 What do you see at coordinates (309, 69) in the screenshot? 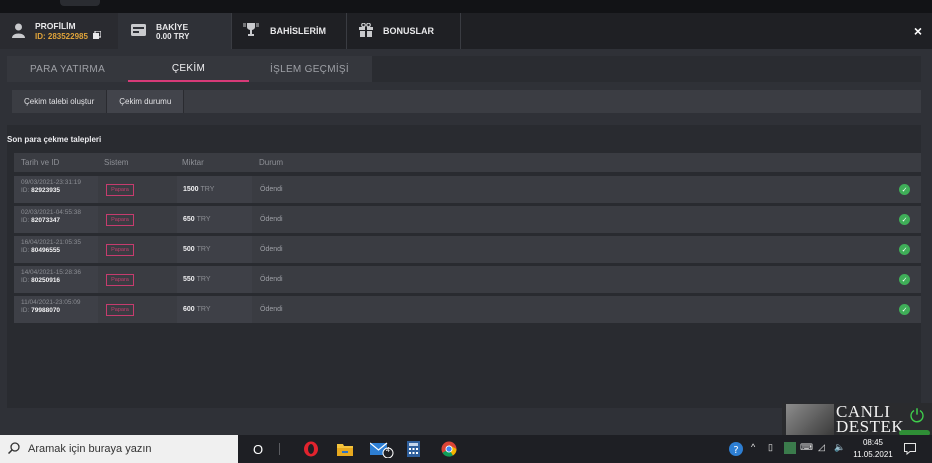
I see `tab-history: İŞLEM GEÇMİŞİ` at bounding box center [309, 69].